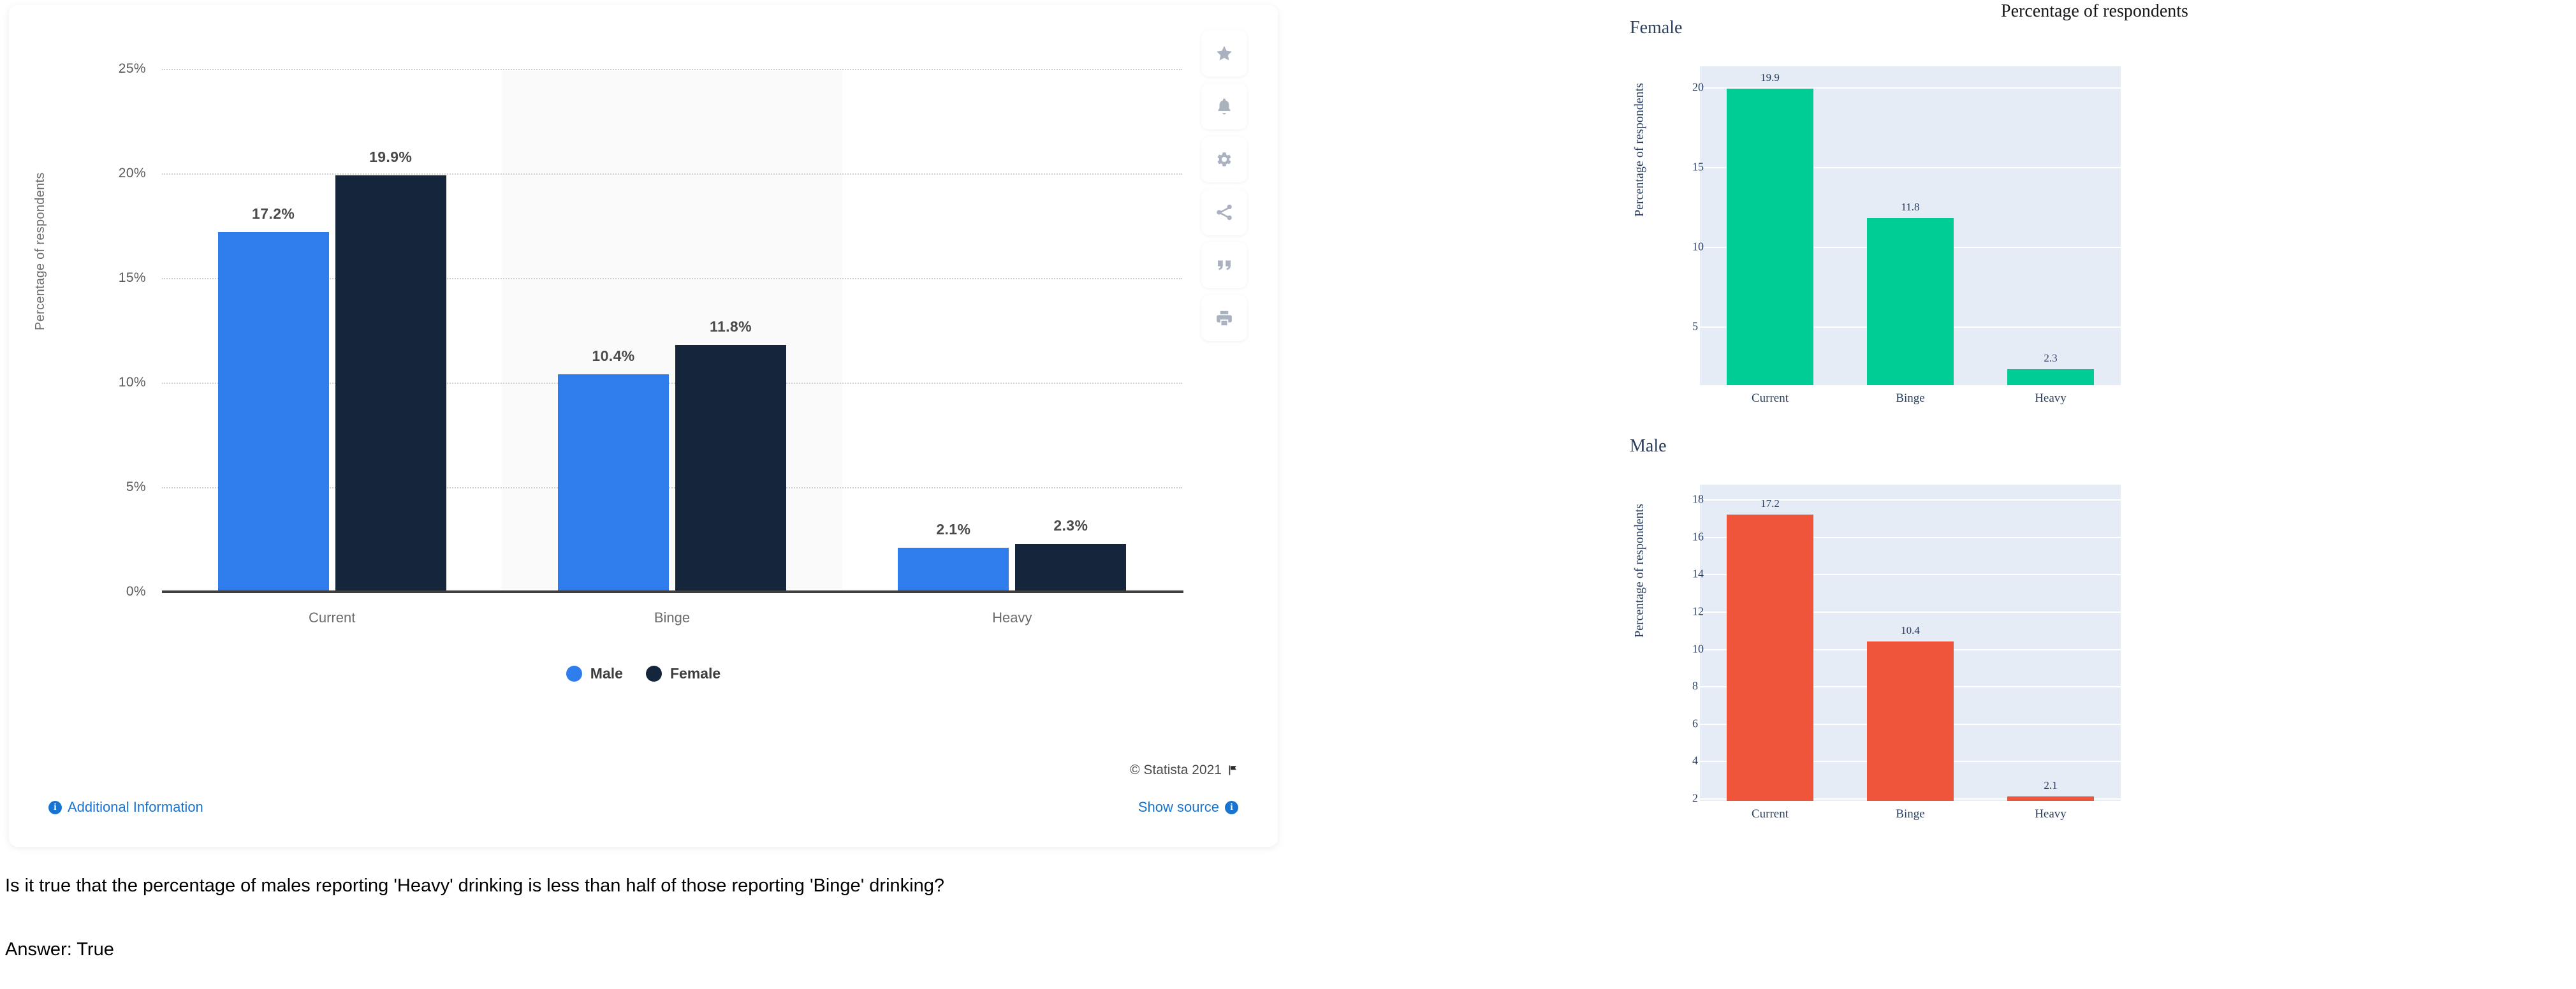  What do you see at coordinates (953, 529) in the screenshot?
I see `bar-value-label: 2.1%` at bounding box center [953, 529].